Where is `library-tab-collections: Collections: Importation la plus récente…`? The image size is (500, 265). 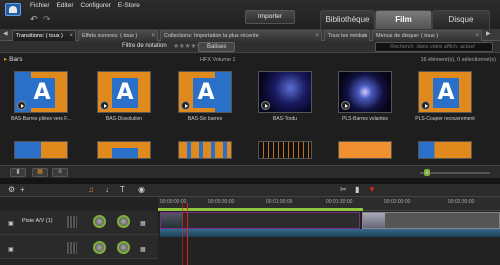
library-tab-collections: Collections: Importation la plus récente… is located at coordinates (241, 35).